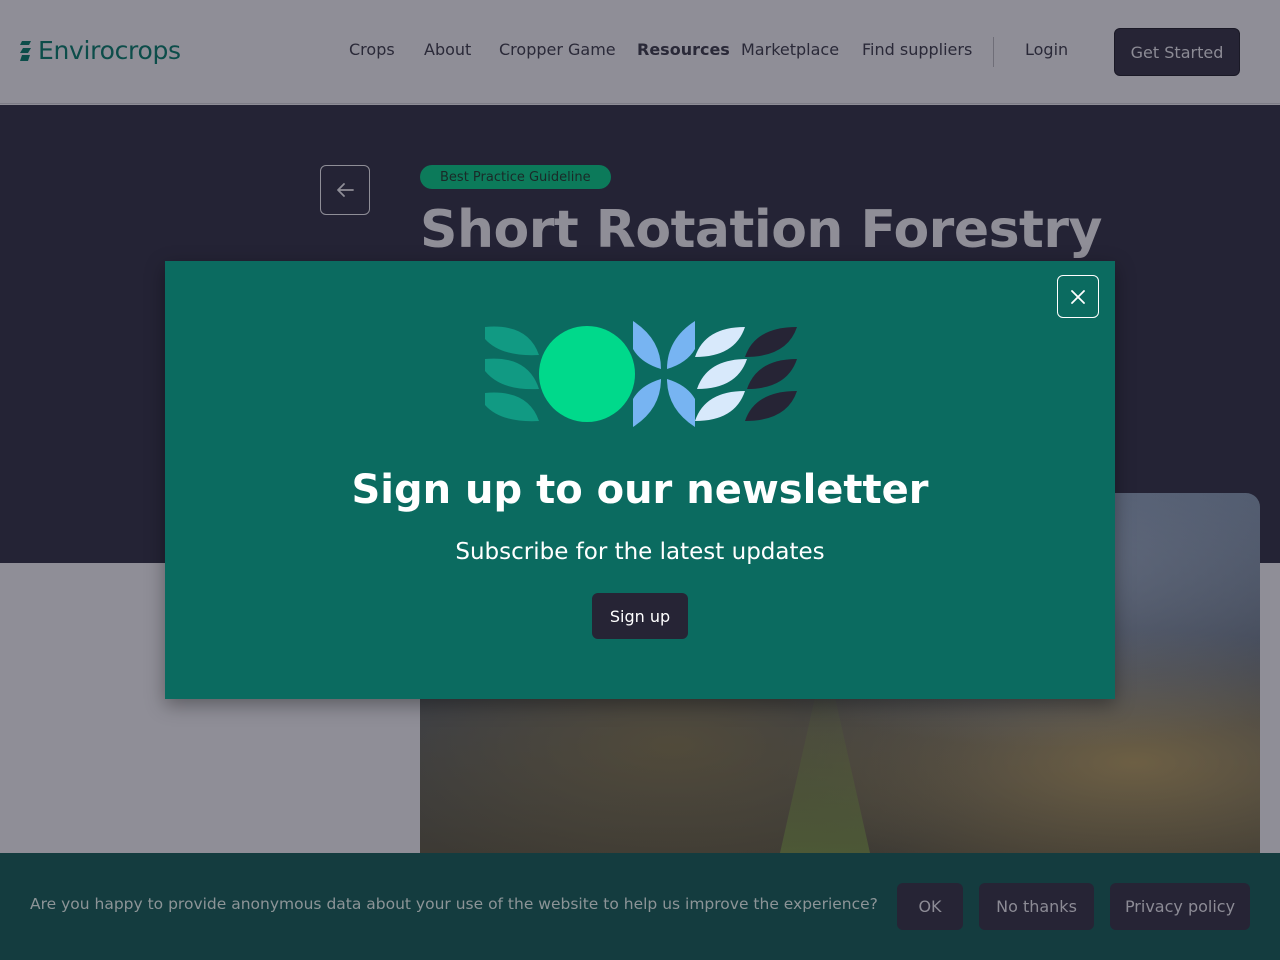  Describe the element at coordinates (930, 906) in the screenshot. I see `ok-button: OK` at that location.